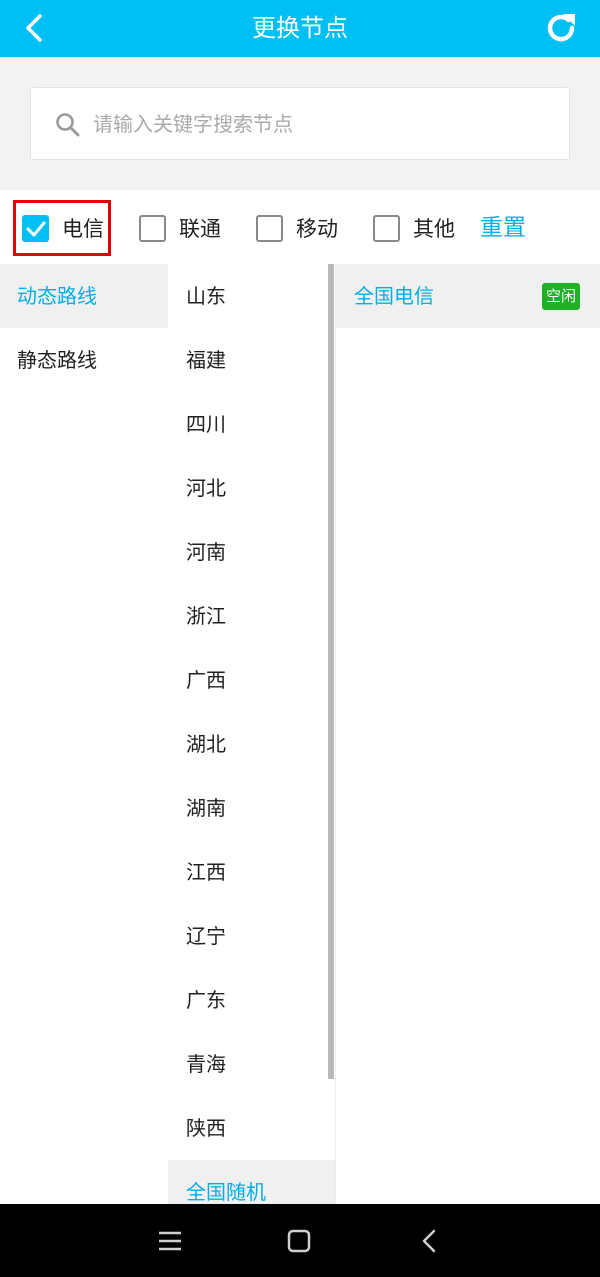 The height and width of the screenshot is (1277, 600). I want to click on region-item: 四川, so click(251, 424).